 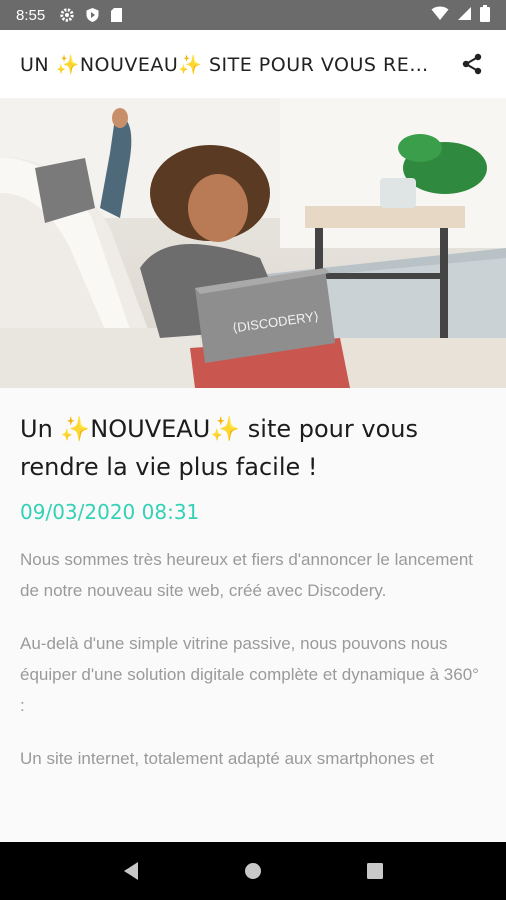 I want to click on back-icon, so click(x=131, y=871).